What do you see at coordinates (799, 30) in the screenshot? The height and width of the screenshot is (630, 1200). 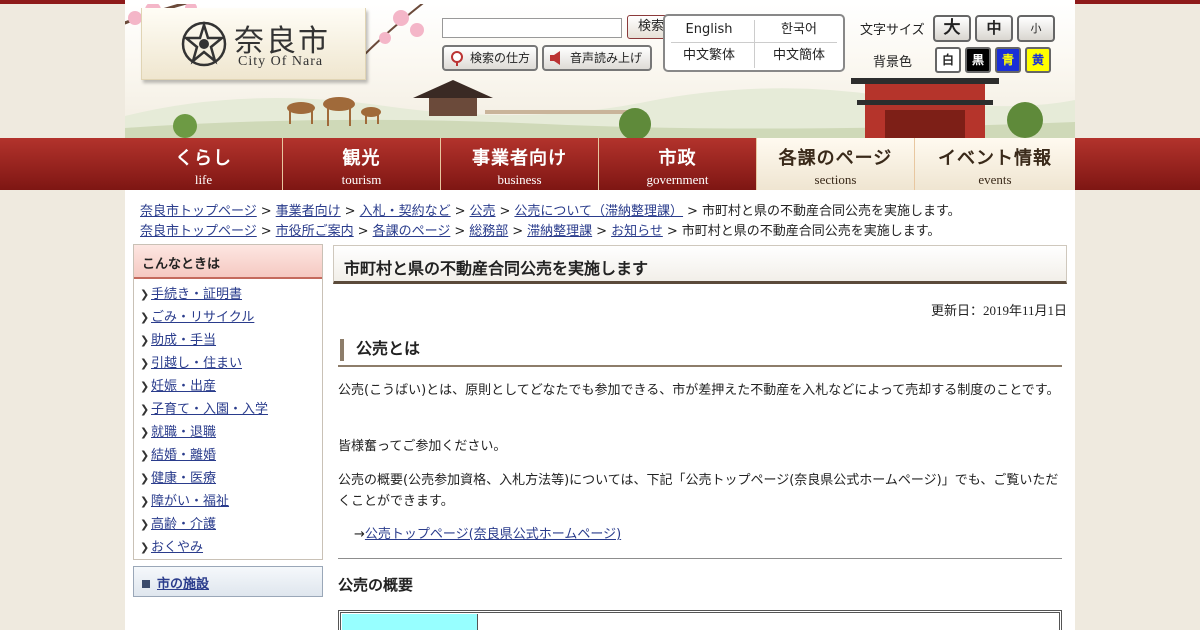 I see `language-korean: 한국어` at bounding box center [799, 30].